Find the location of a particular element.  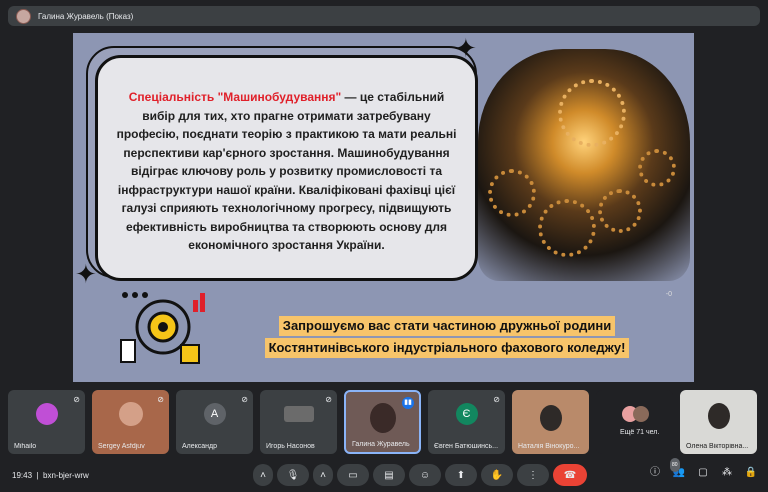

people-button: 80 👥 is located at coordinates (678, 469).